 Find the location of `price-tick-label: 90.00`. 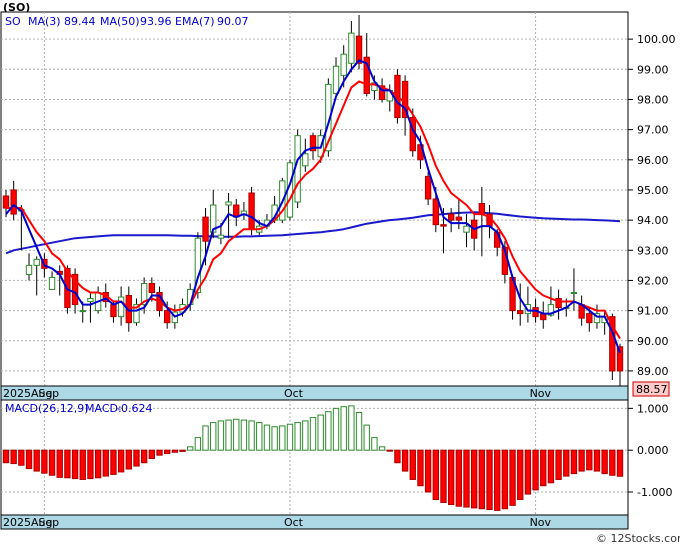

price-tick-label: 90.00 is located at coordinates (653, 341).